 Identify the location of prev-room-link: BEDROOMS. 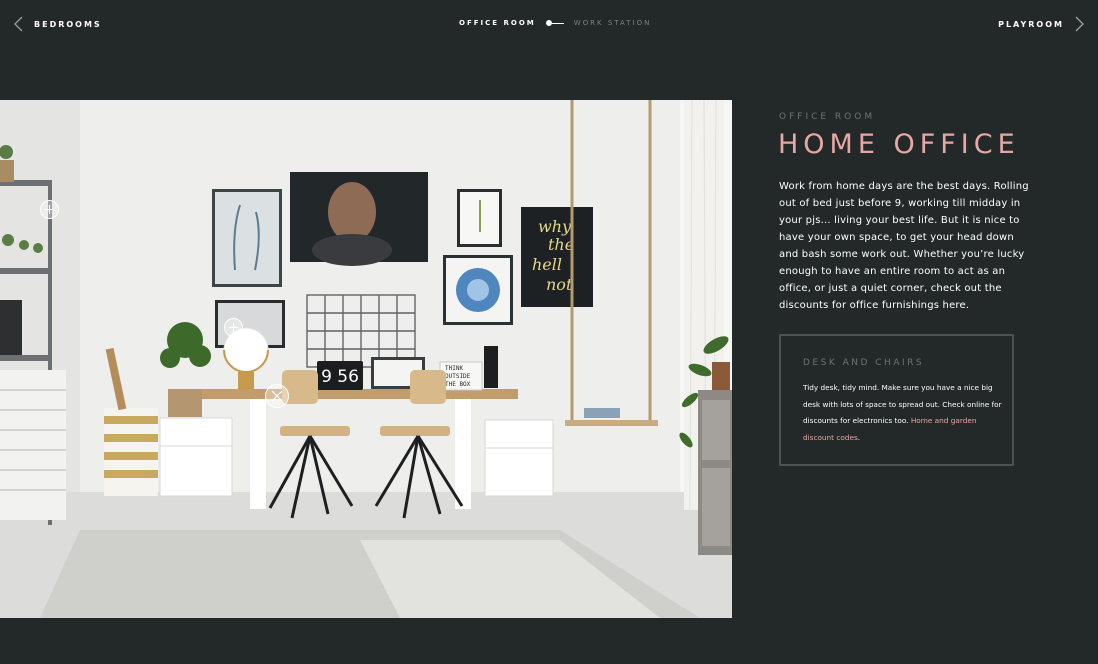
(57, 24).